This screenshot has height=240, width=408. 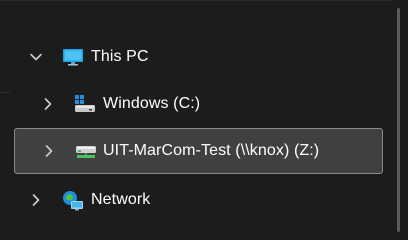 What do you see at coordinates (196, 57) in the screenshot?
I see `tree-item-this-pc: This PC` at bounding box center [196, 57].